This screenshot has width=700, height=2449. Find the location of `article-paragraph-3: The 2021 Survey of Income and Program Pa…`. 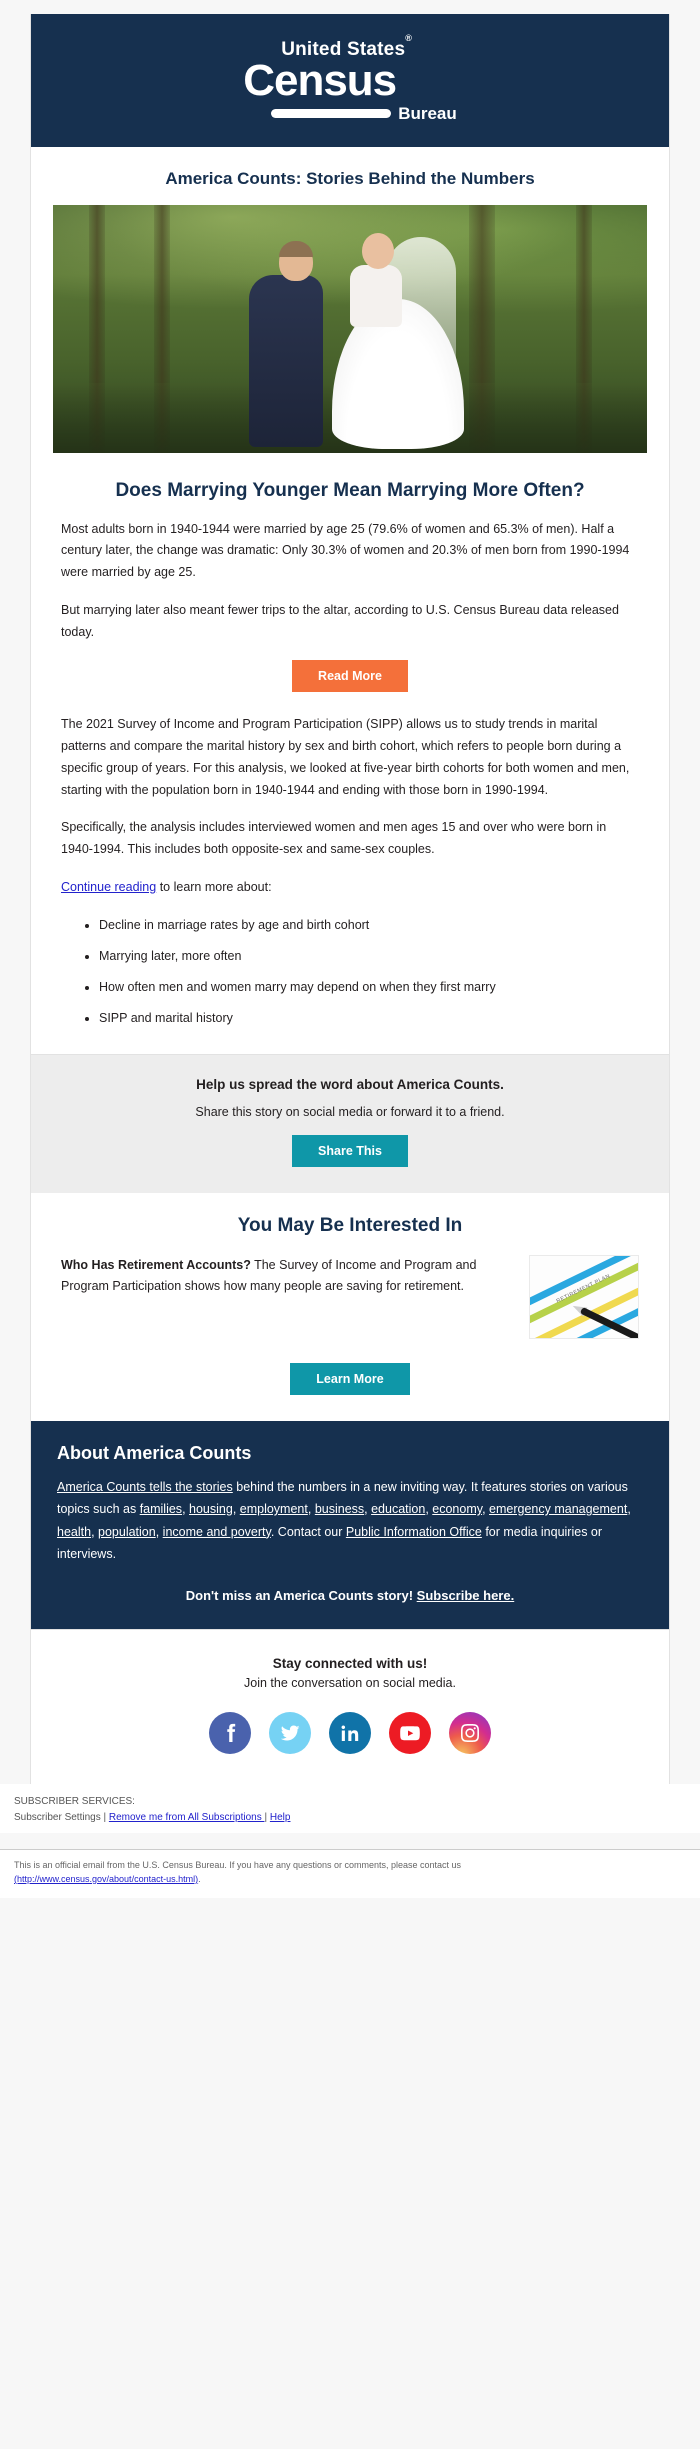

article-paragraph-3: The 2021 Survey of Income and Program Pa… is located at coordinates (345, 756).